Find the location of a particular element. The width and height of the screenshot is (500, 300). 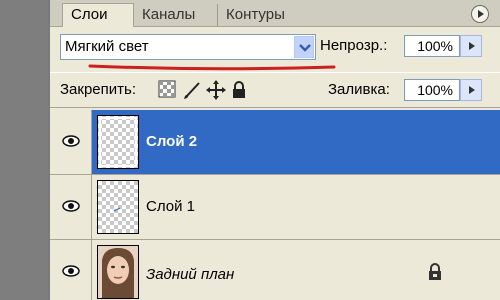

fill-input: 100% is located at coordinates (432, 90).